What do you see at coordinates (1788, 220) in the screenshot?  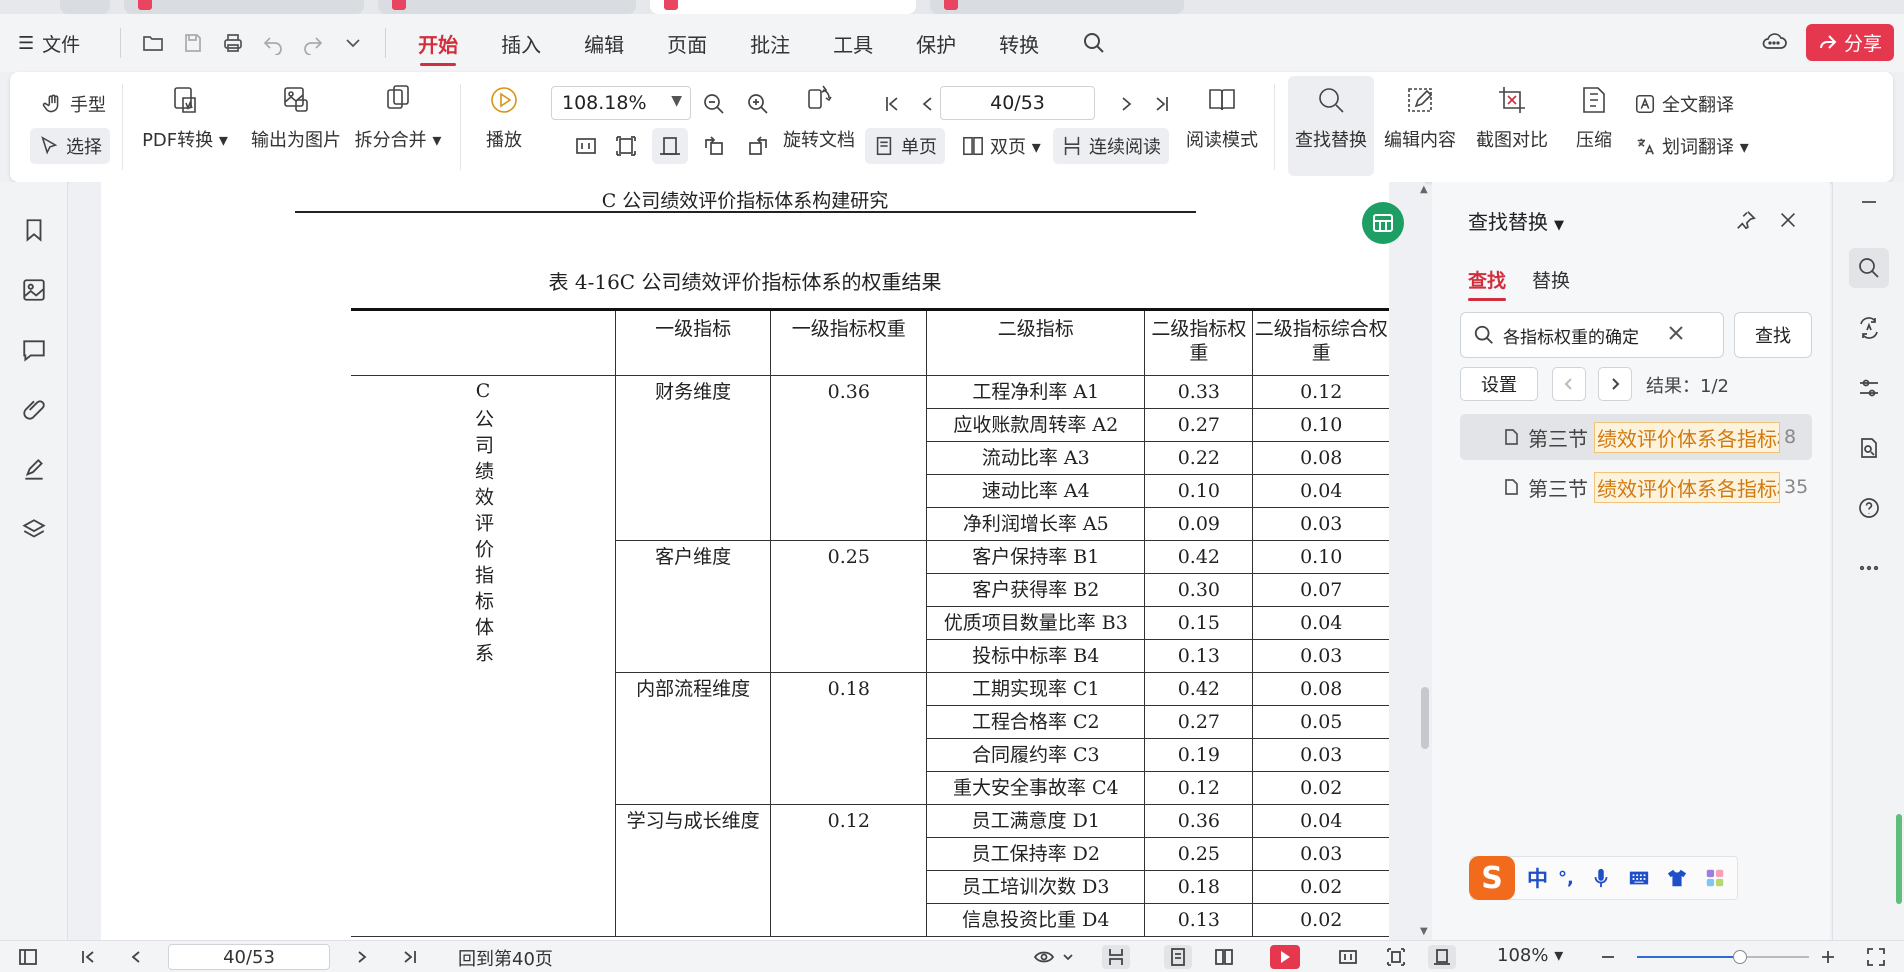 I see `close-icon` at bounding box center [1788, 220].